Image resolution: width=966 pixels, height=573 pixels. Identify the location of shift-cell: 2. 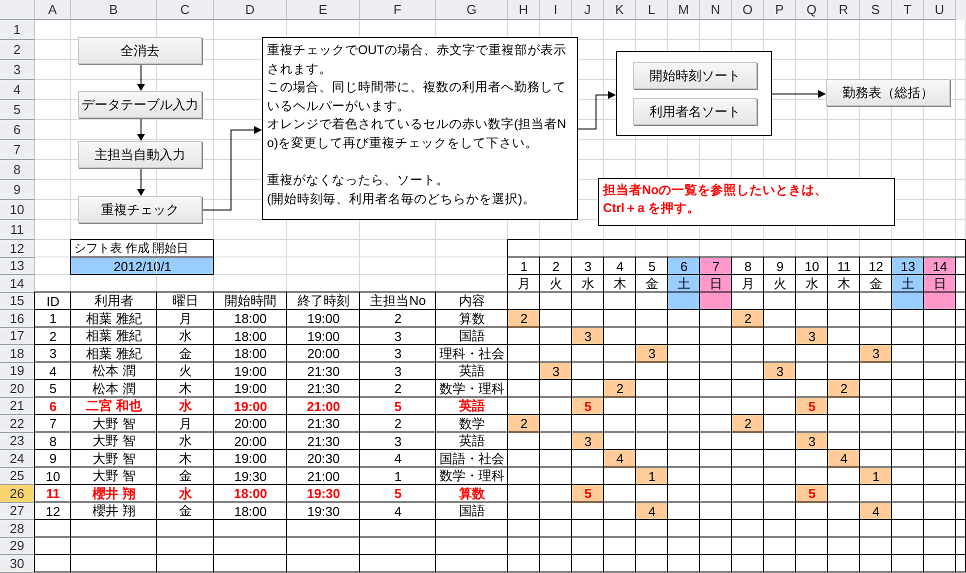
(748, 423).